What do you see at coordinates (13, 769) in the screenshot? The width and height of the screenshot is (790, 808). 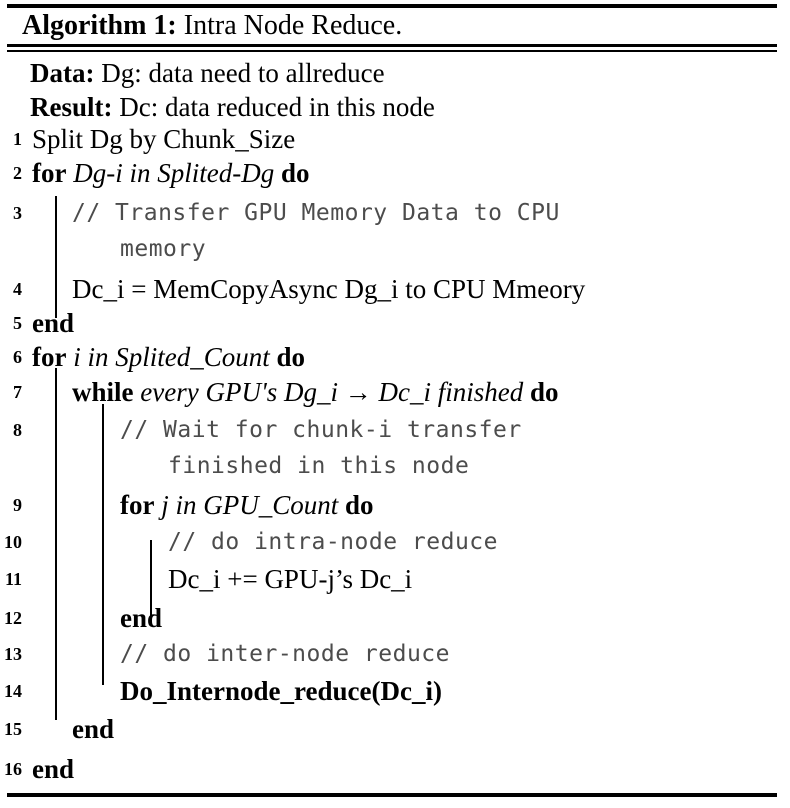 I see `line-number: 16` at bounding box center [13, 769].